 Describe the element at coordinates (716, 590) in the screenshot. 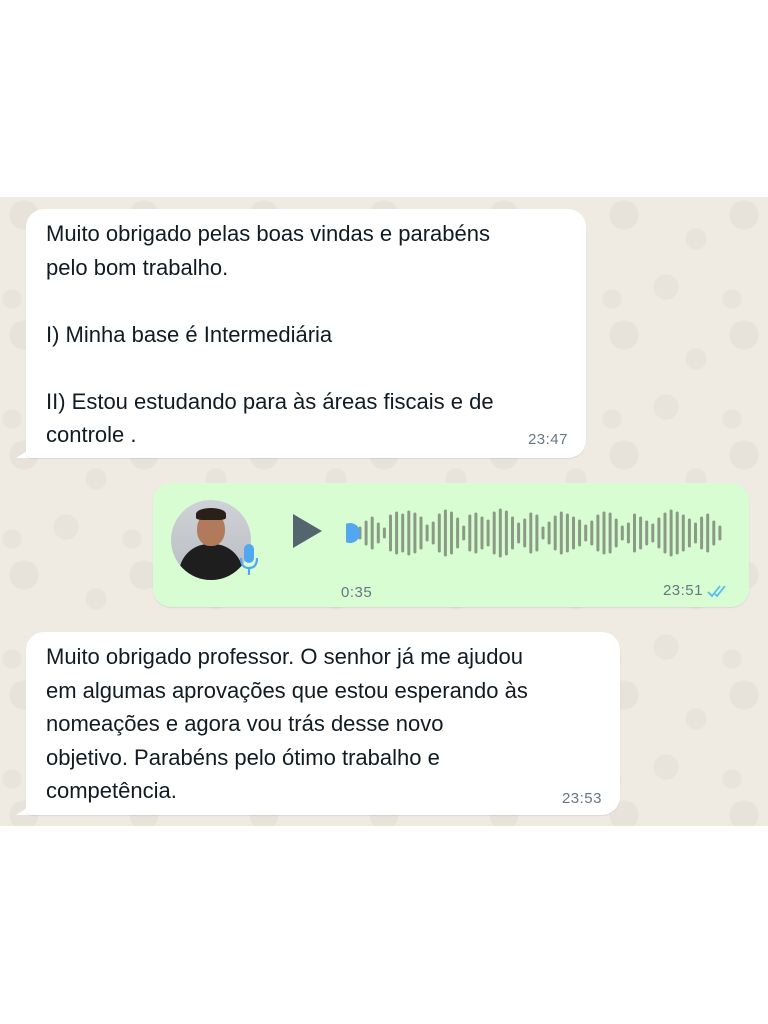

I see `double-check-icon` at that location.